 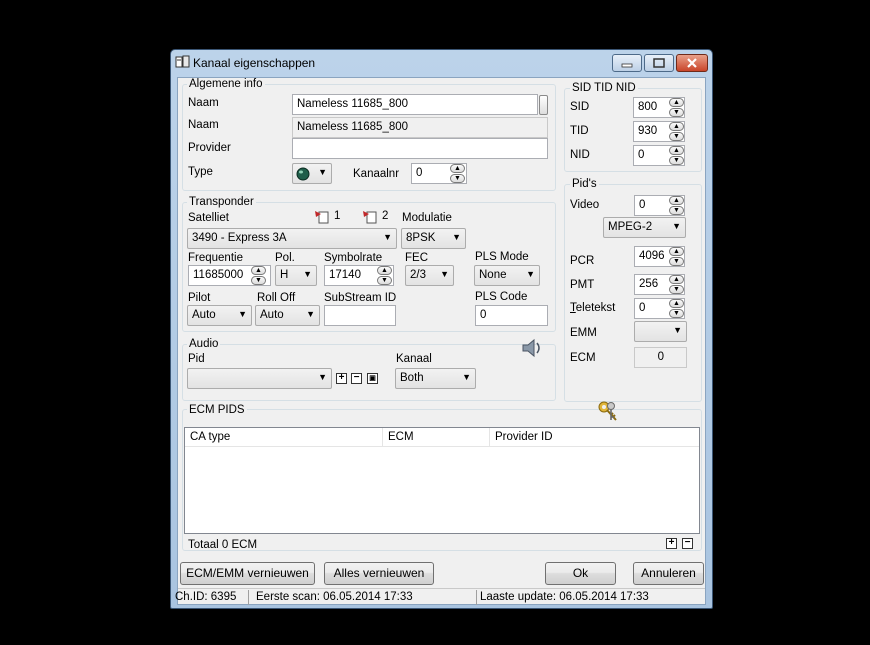 I want to click on audio-edit-button: ▣, so click(x=372, y=378).